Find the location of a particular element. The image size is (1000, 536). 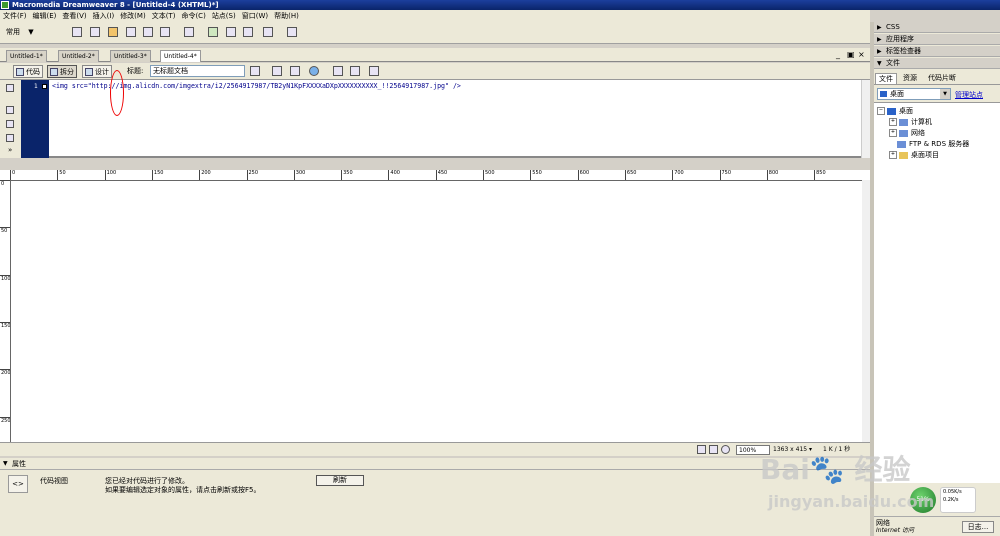

select-tool-icon is located at coordinates (701, 449).